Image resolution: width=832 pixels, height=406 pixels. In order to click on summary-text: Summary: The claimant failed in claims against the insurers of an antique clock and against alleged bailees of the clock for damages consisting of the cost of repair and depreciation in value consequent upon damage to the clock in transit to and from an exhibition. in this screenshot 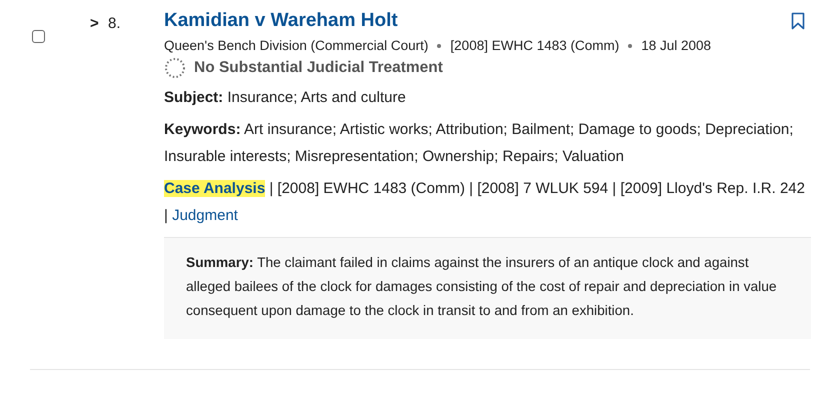, I will do `click(482, 287)`.